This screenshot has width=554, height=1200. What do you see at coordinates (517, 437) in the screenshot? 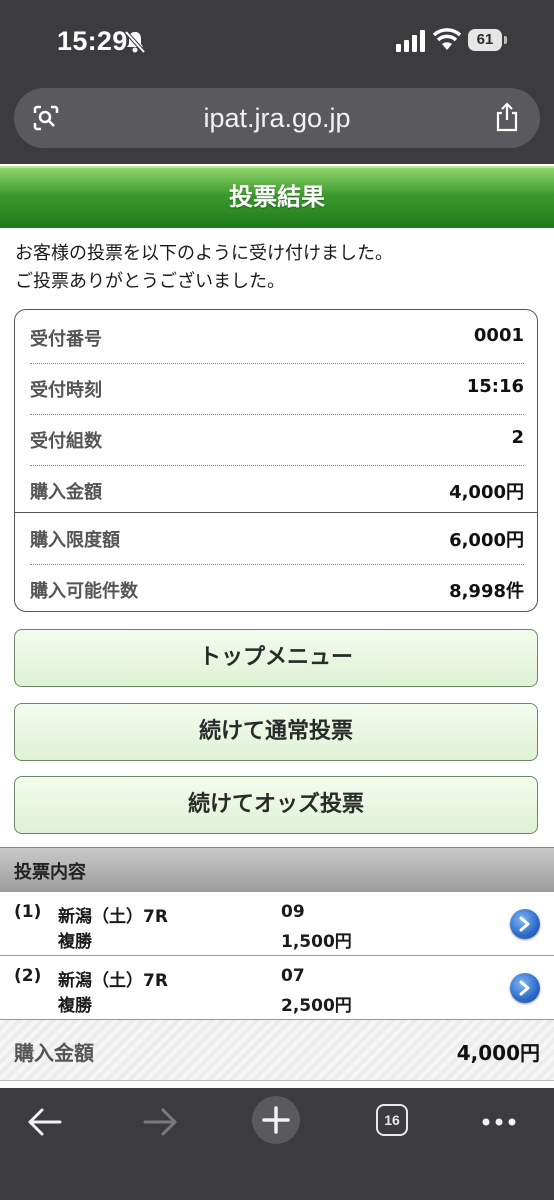
I see `summary-value: 2` at bounding box center [517, 437].